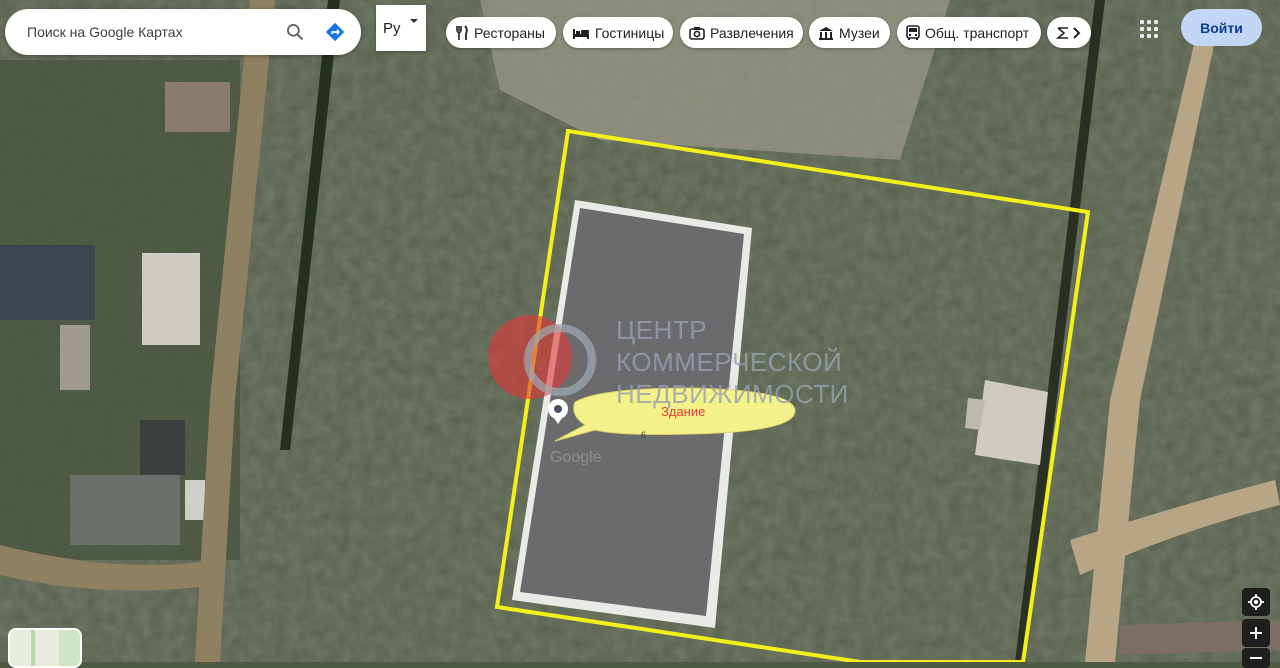 Image resolution: width=1280 pixels, height=668 pixels. Describe the element at coordinates (295, 32) in the screenshot. I see `search-icon` at that location.